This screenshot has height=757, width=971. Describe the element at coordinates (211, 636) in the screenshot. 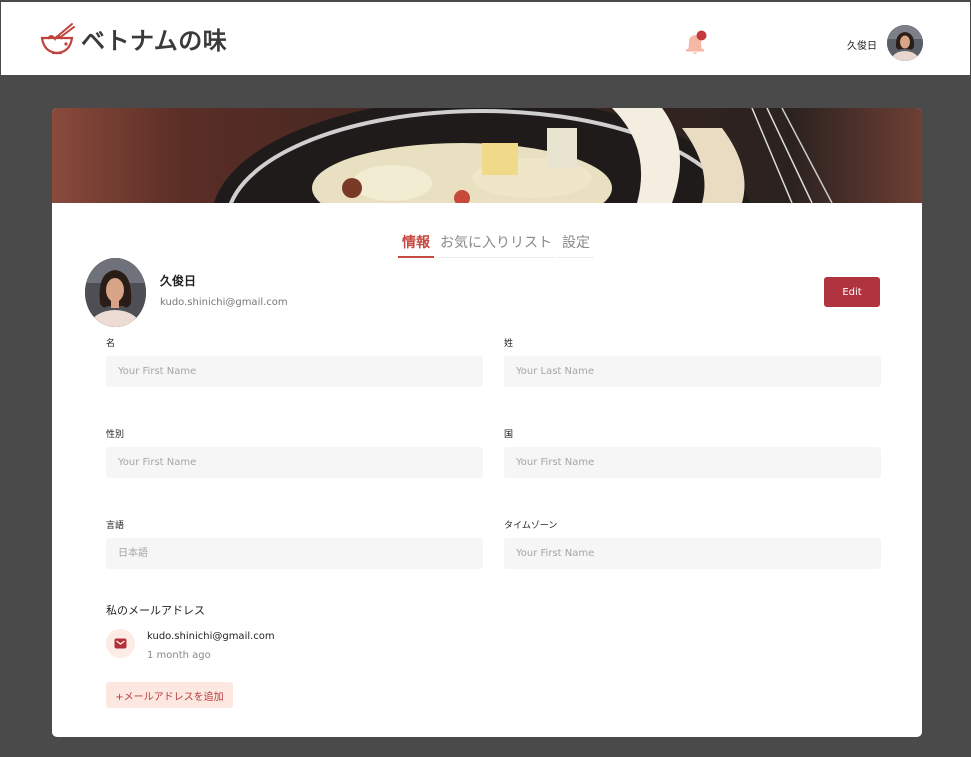

I see `email-address: kudo.shinichi@gmail.com` at that location.